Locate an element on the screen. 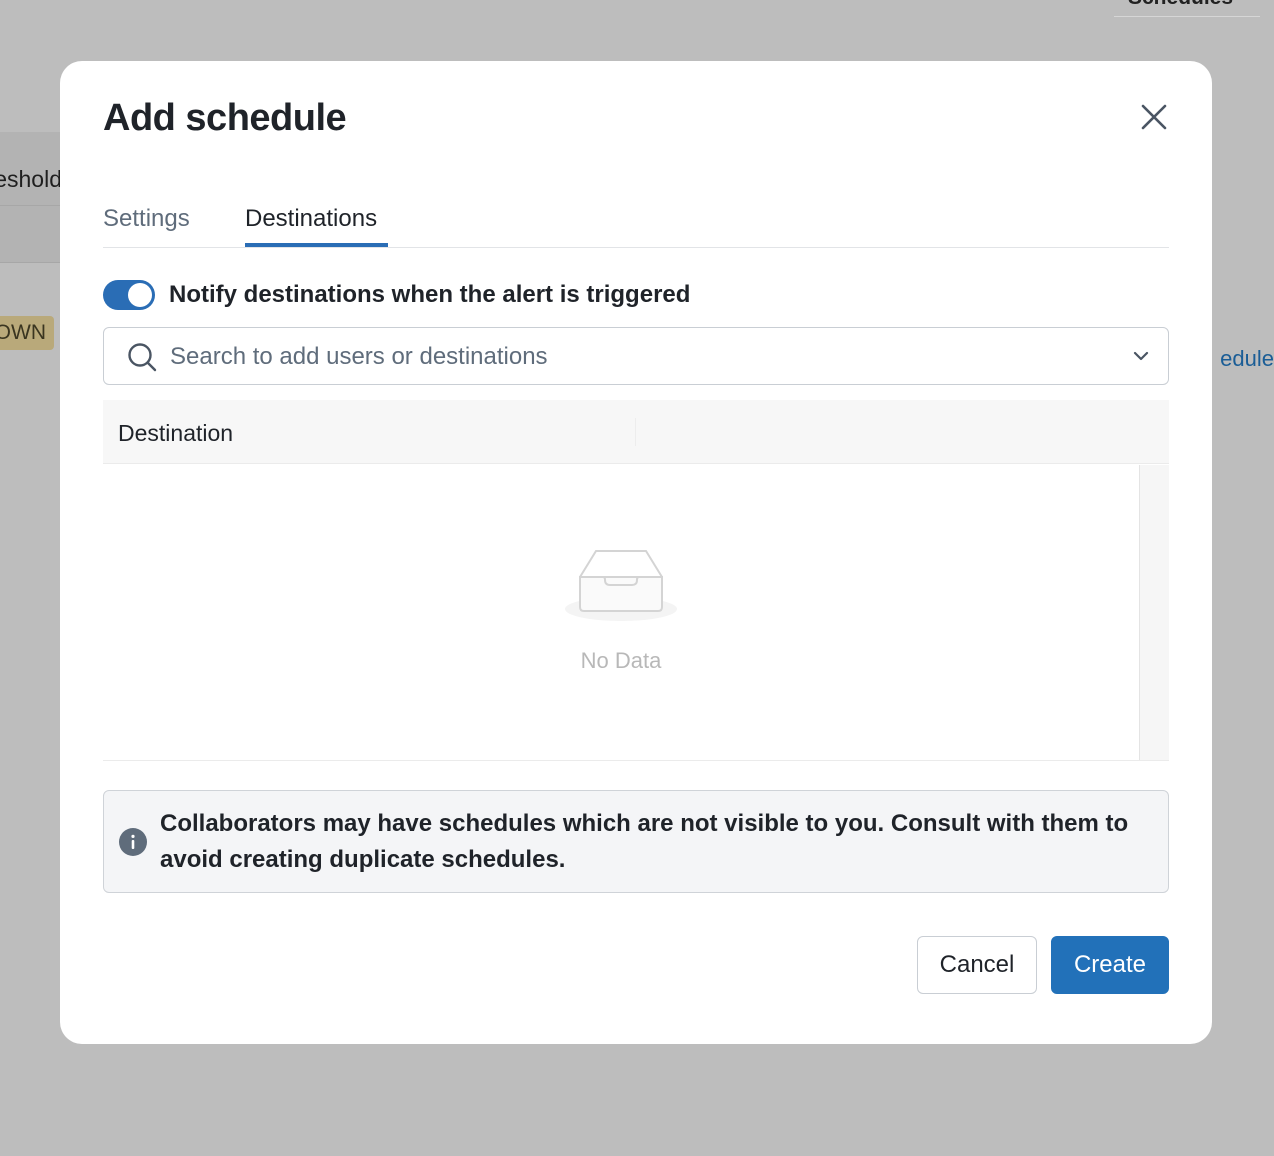  background-status-badge: OWN is located at coordinates (27, 333).